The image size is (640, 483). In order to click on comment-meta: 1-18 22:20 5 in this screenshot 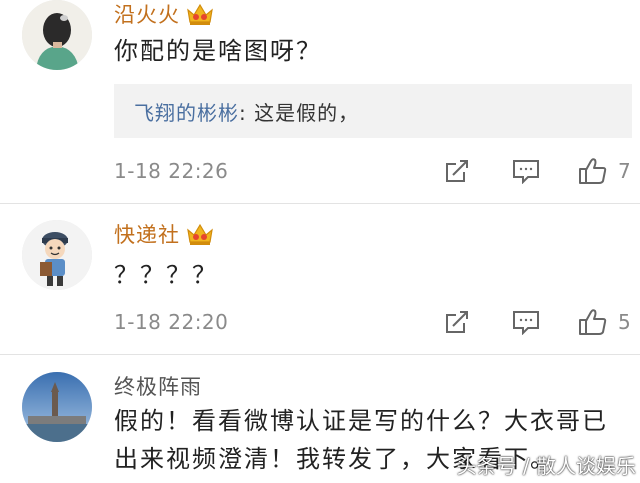, I will do `click(377, 322)`.